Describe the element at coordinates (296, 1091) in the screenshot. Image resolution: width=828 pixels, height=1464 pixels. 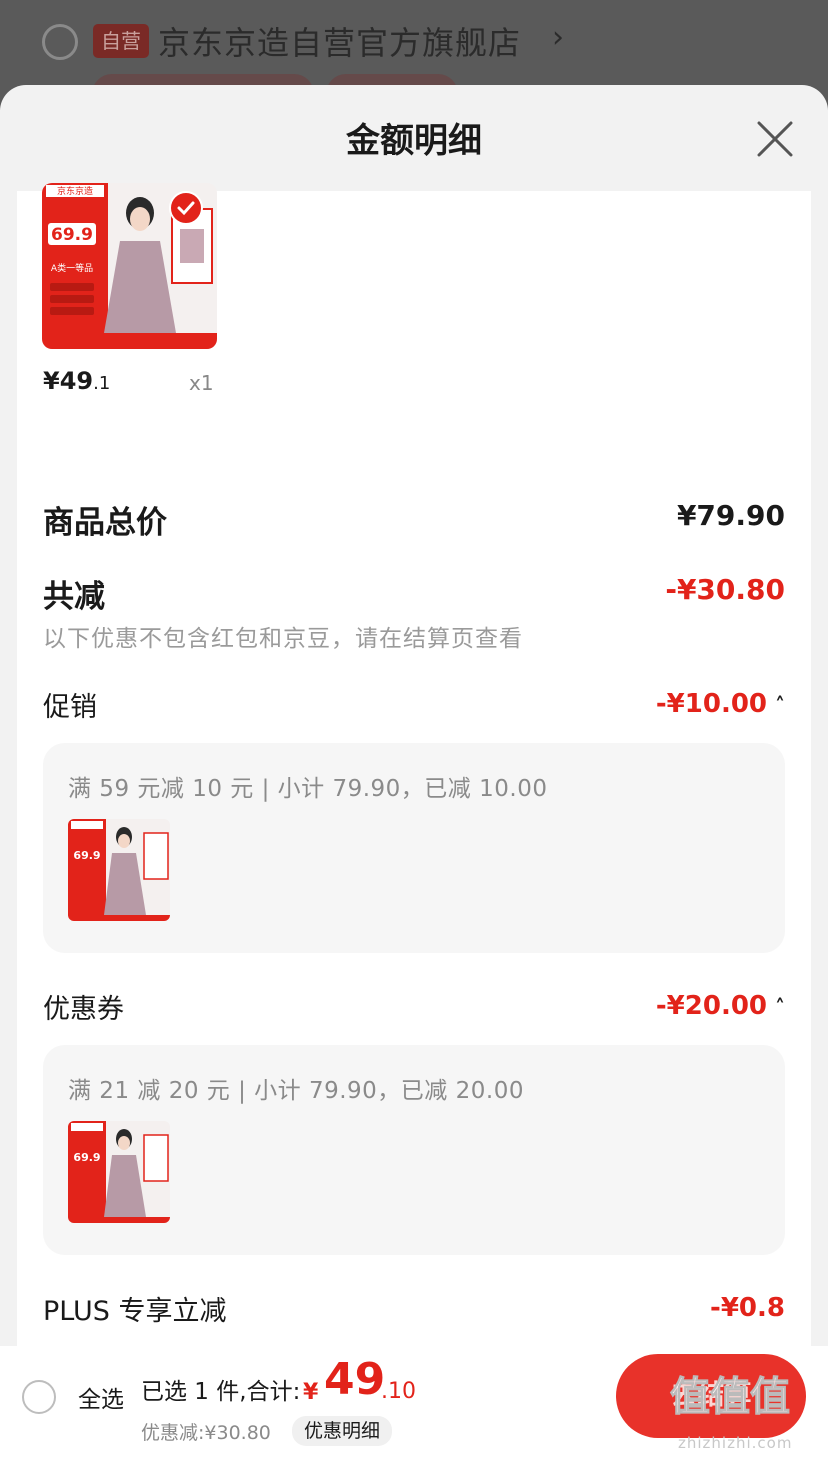
I see `coupon-detail-text: 满 21 减 20 元 | 小计 79.90，已减 20.00` at that location.